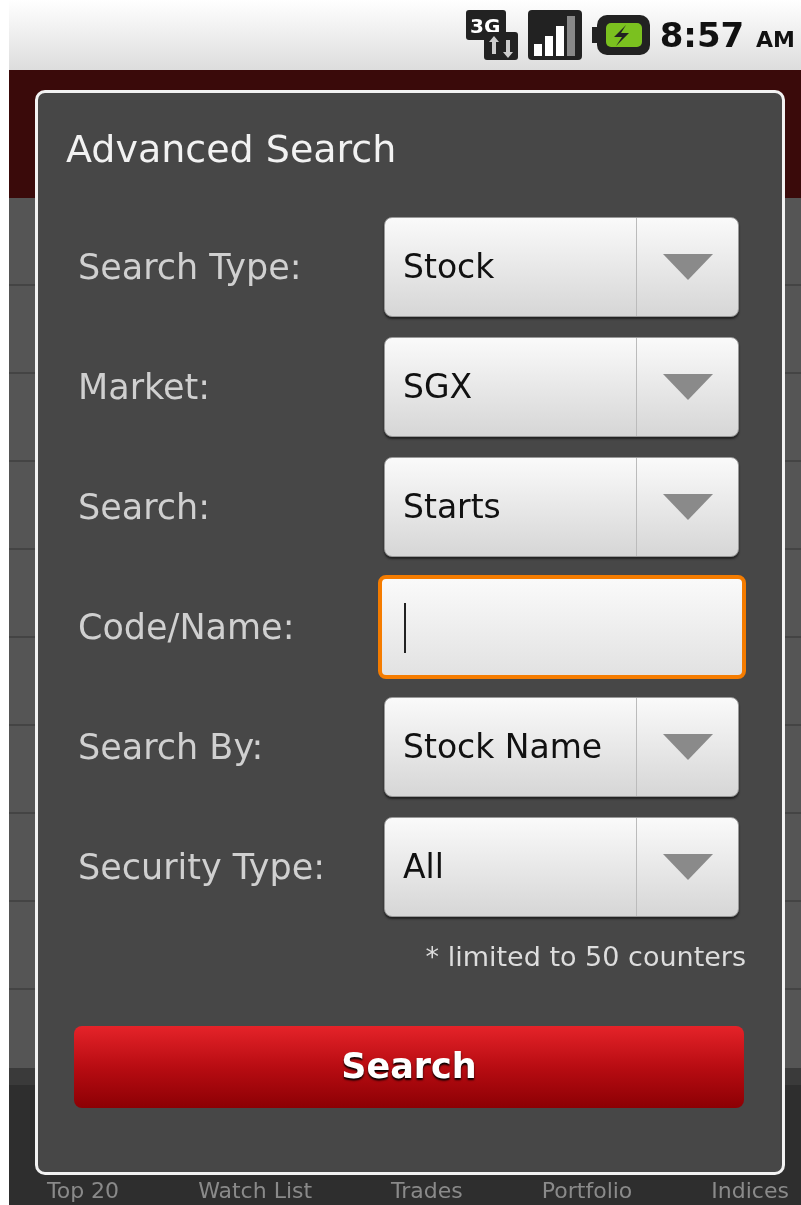  Describe the element at coordinates (171, 747) in the screenshot. I see `field-label: Search By:` at that location.